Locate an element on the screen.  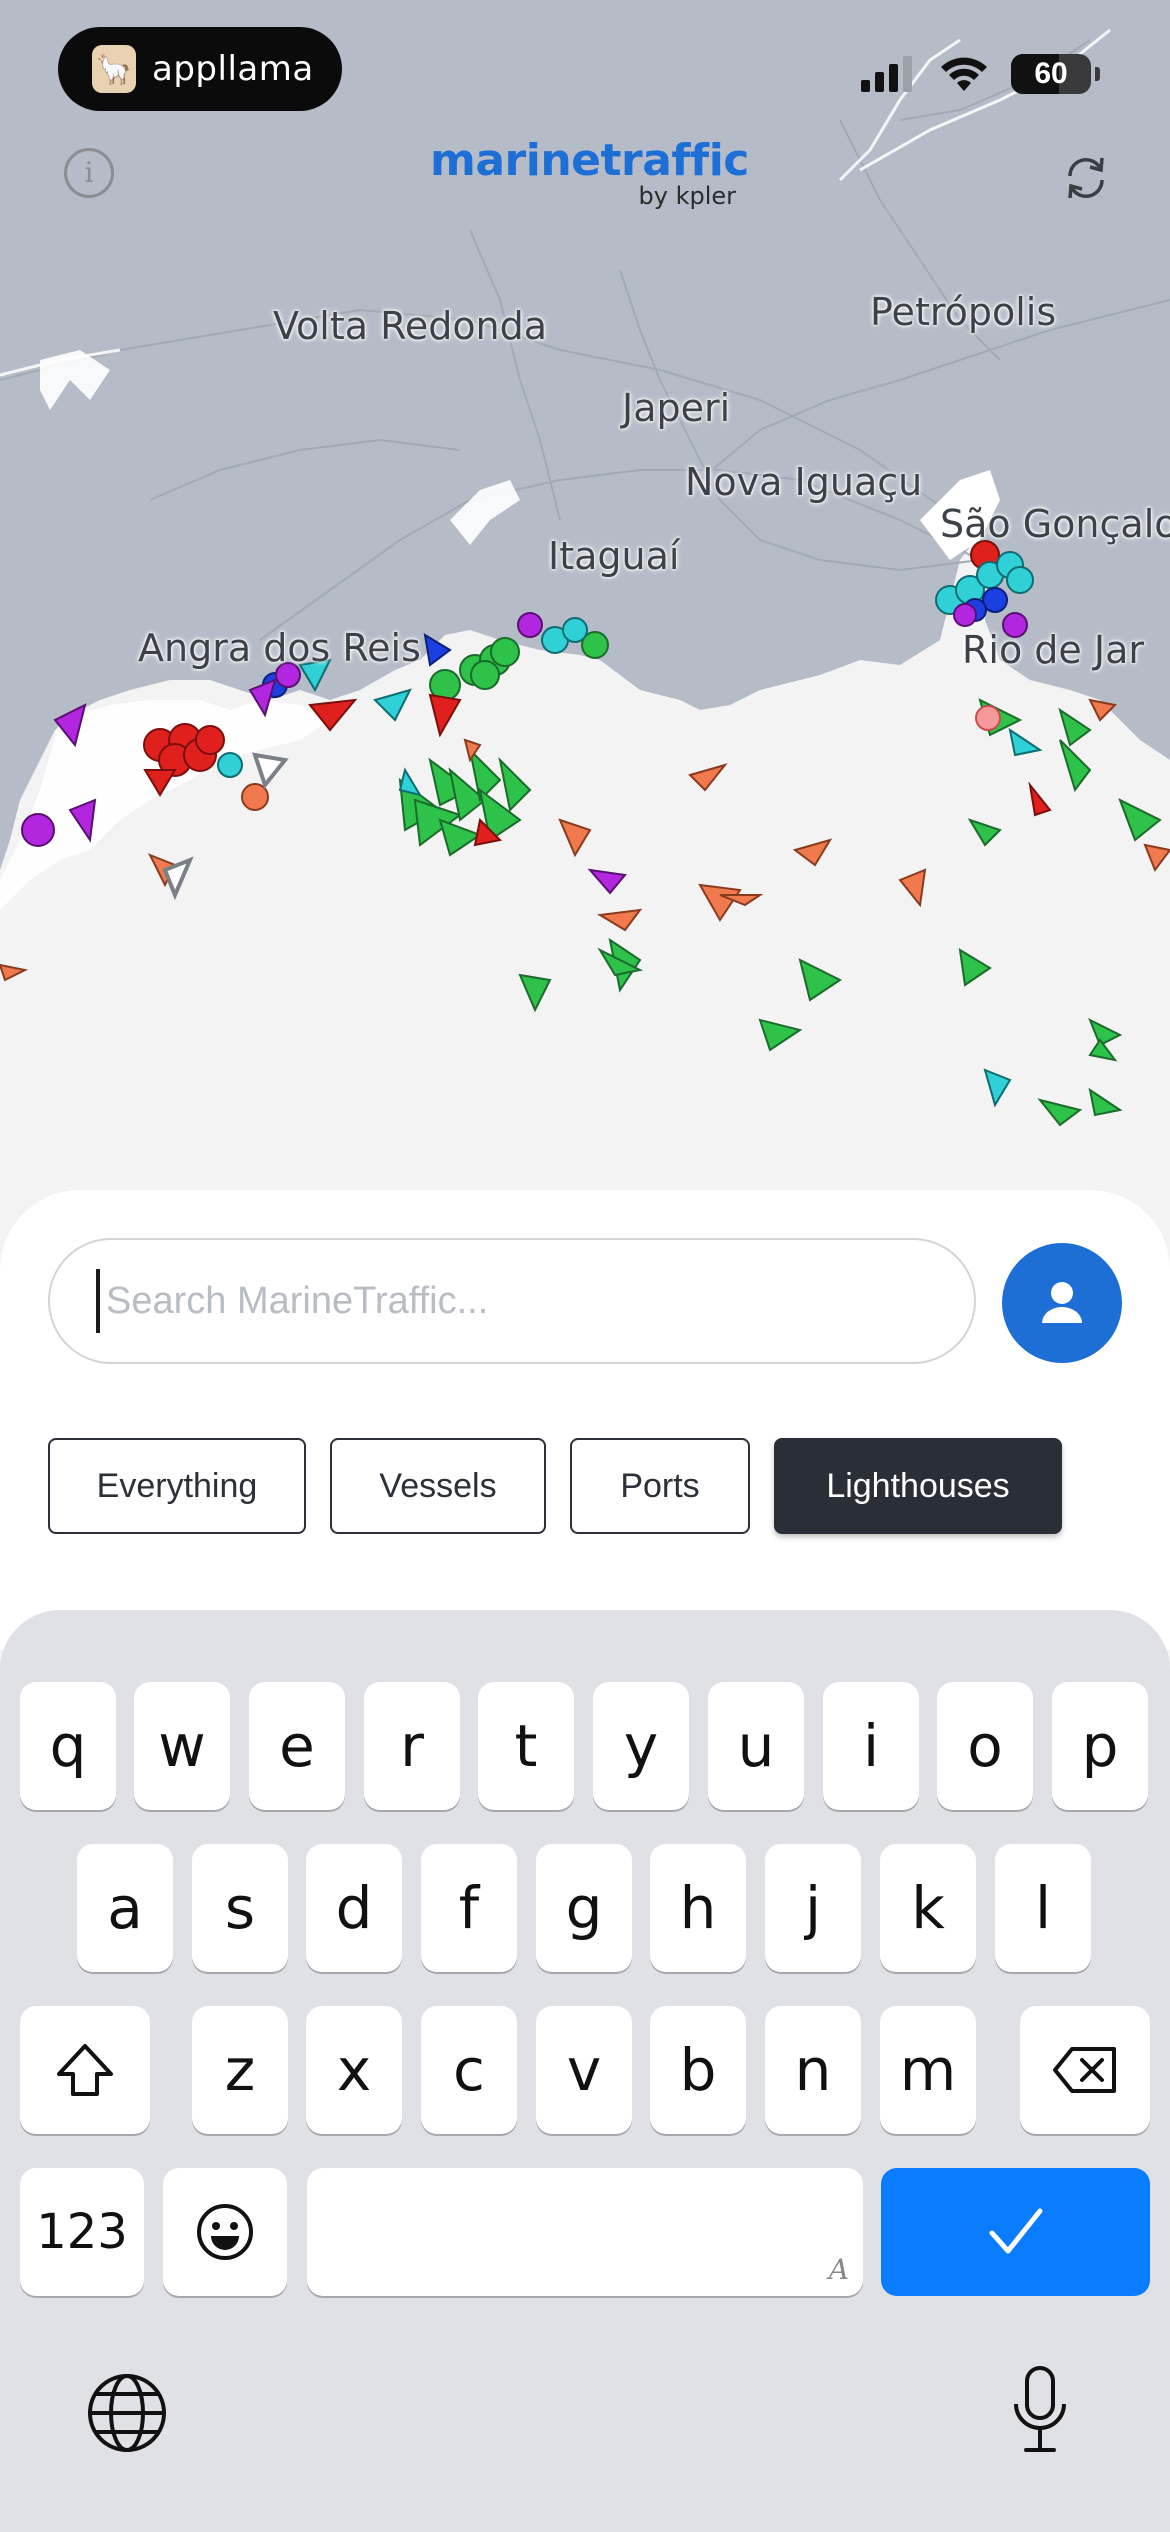
key-b: b is located at coordinates (698, 2070).